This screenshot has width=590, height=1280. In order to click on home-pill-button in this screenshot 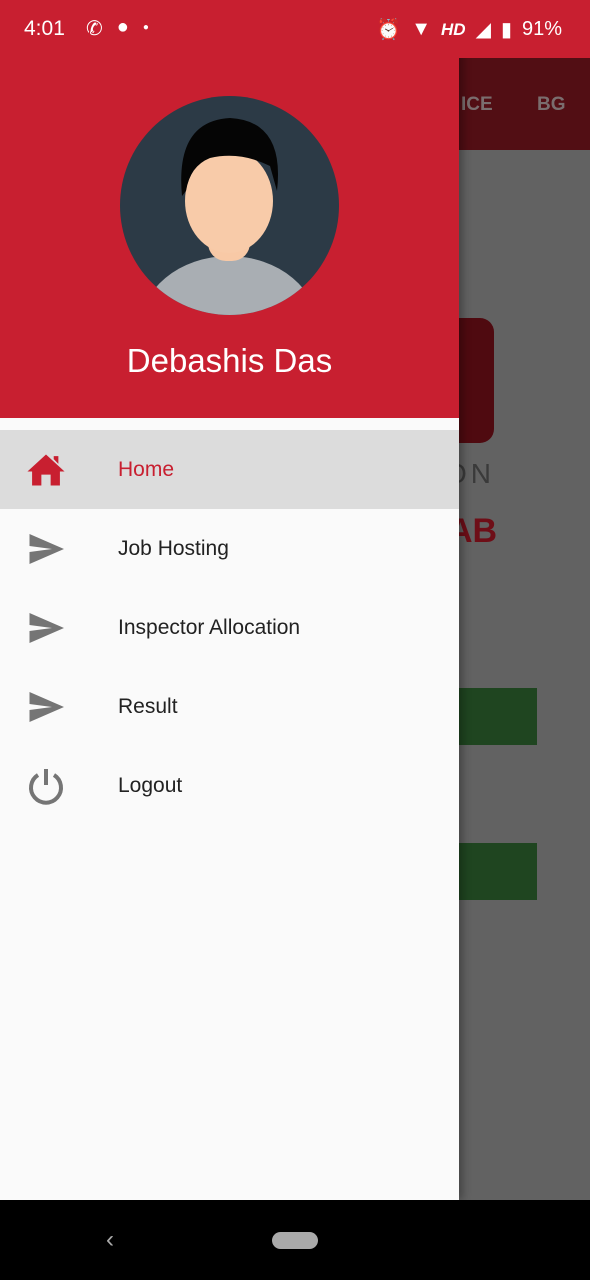, I will do `click(295, 1240)`.